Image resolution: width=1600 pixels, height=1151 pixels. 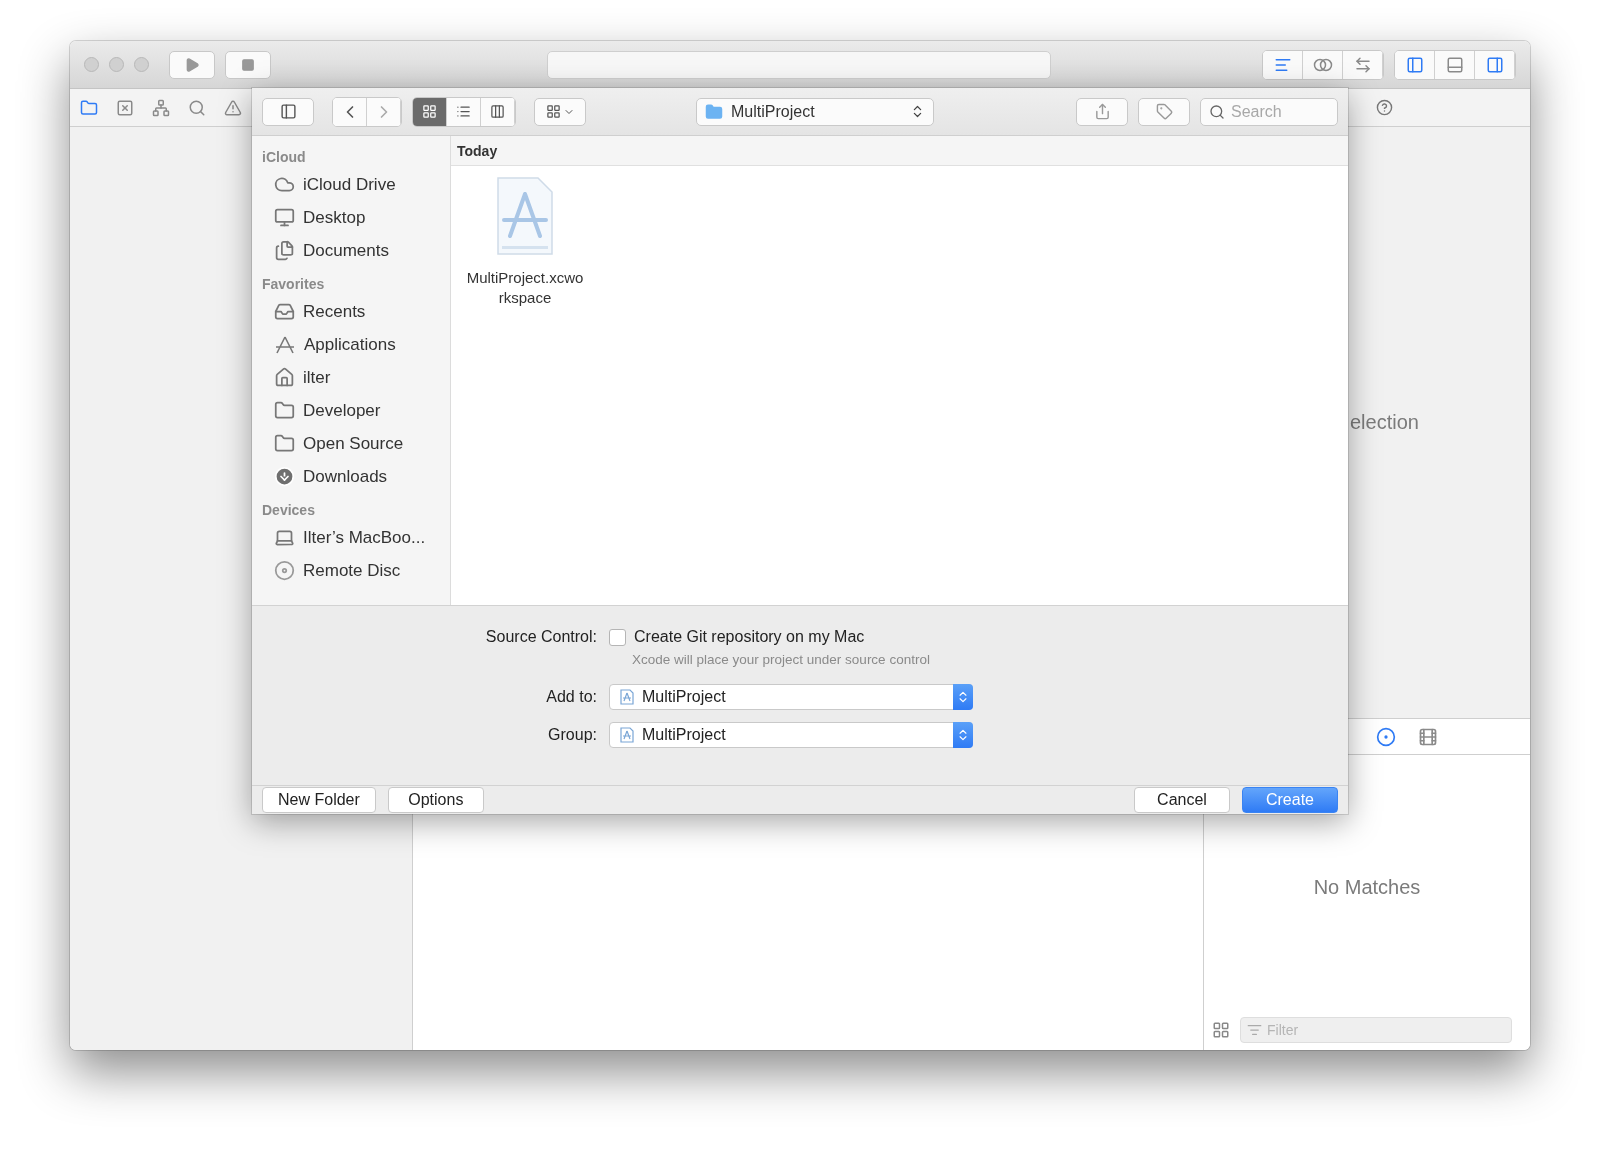 I want to click on sidebar-item: ilter, so click(x=356, y=377).